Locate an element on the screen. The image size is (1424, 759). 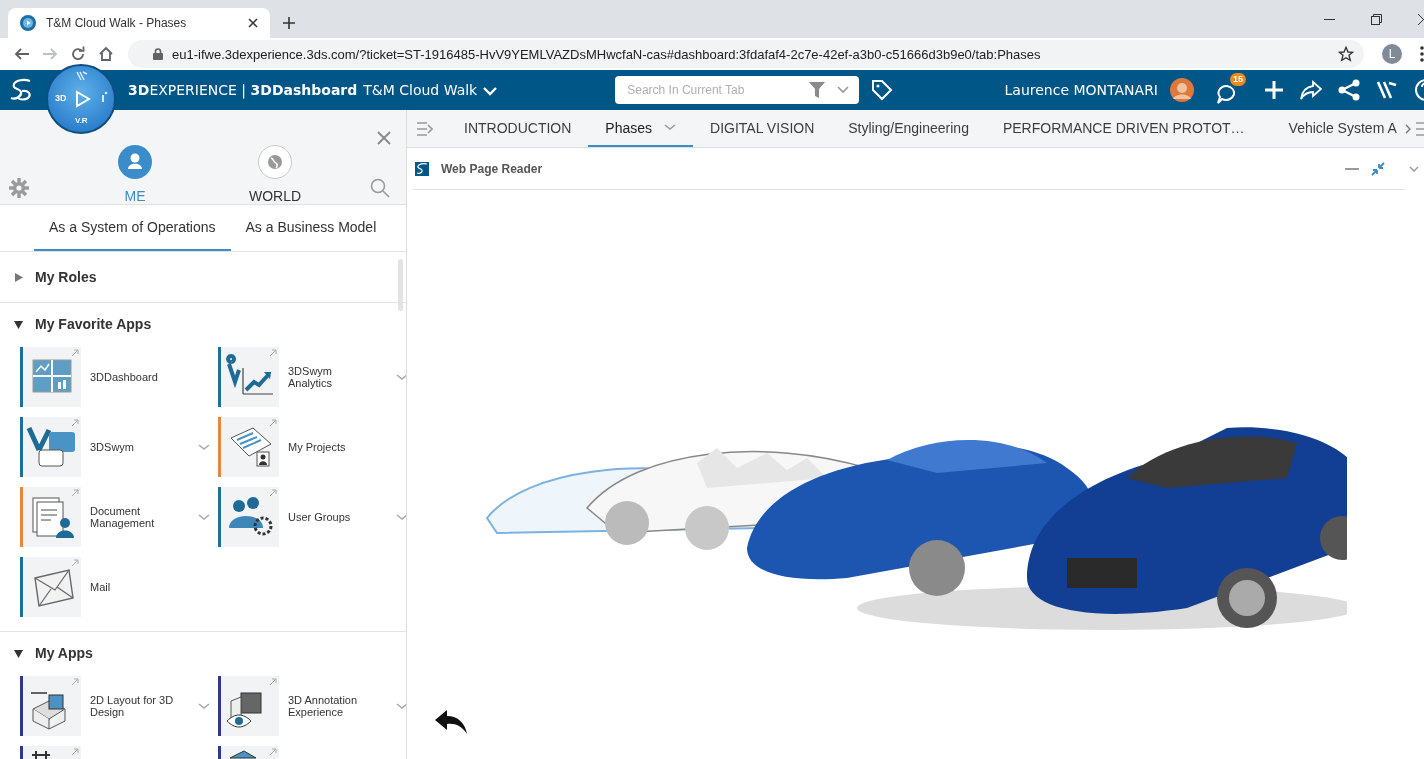
view-tab: As a System of Operations is located at coordinates (132, 228).